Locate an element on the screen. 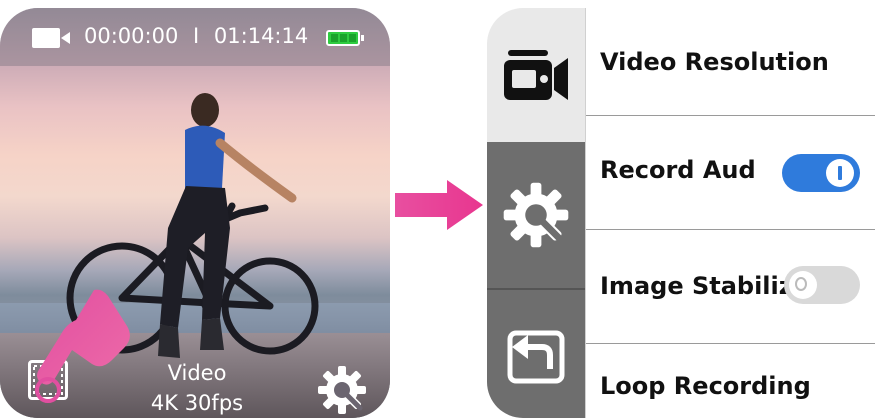 This screenshot has height=418, width=875. menu-item-label: Loop Recording is located at coordinates (705, 386).